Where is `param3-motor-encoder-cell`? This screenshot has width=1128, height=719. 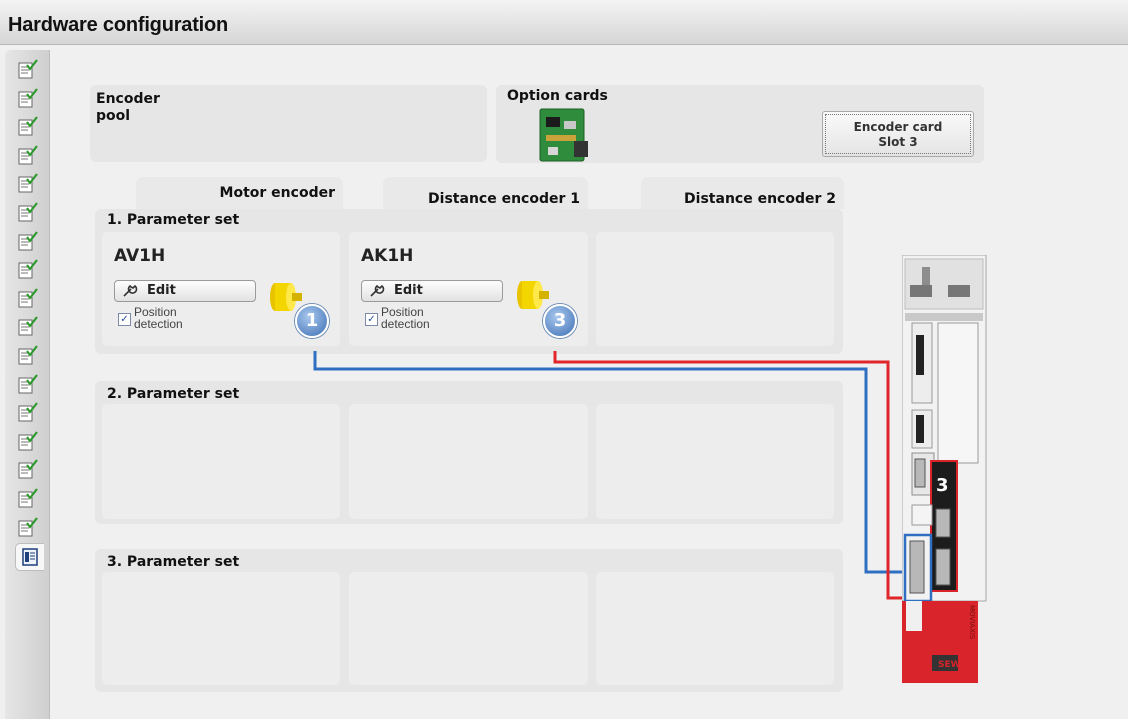
param3-motor-encoder-cell is located at coordinates (221, 628).